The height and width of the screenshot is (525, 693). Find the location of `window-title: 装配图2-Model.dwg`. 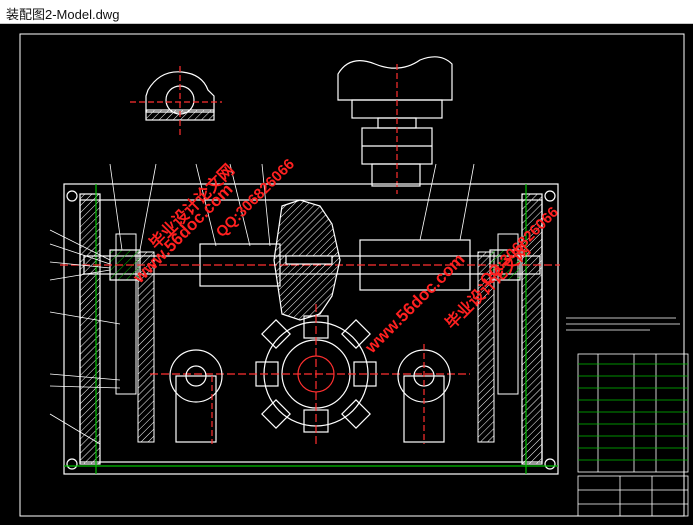

window-title: 装配图2-Model.dwg is located at coordinates (63, 14).